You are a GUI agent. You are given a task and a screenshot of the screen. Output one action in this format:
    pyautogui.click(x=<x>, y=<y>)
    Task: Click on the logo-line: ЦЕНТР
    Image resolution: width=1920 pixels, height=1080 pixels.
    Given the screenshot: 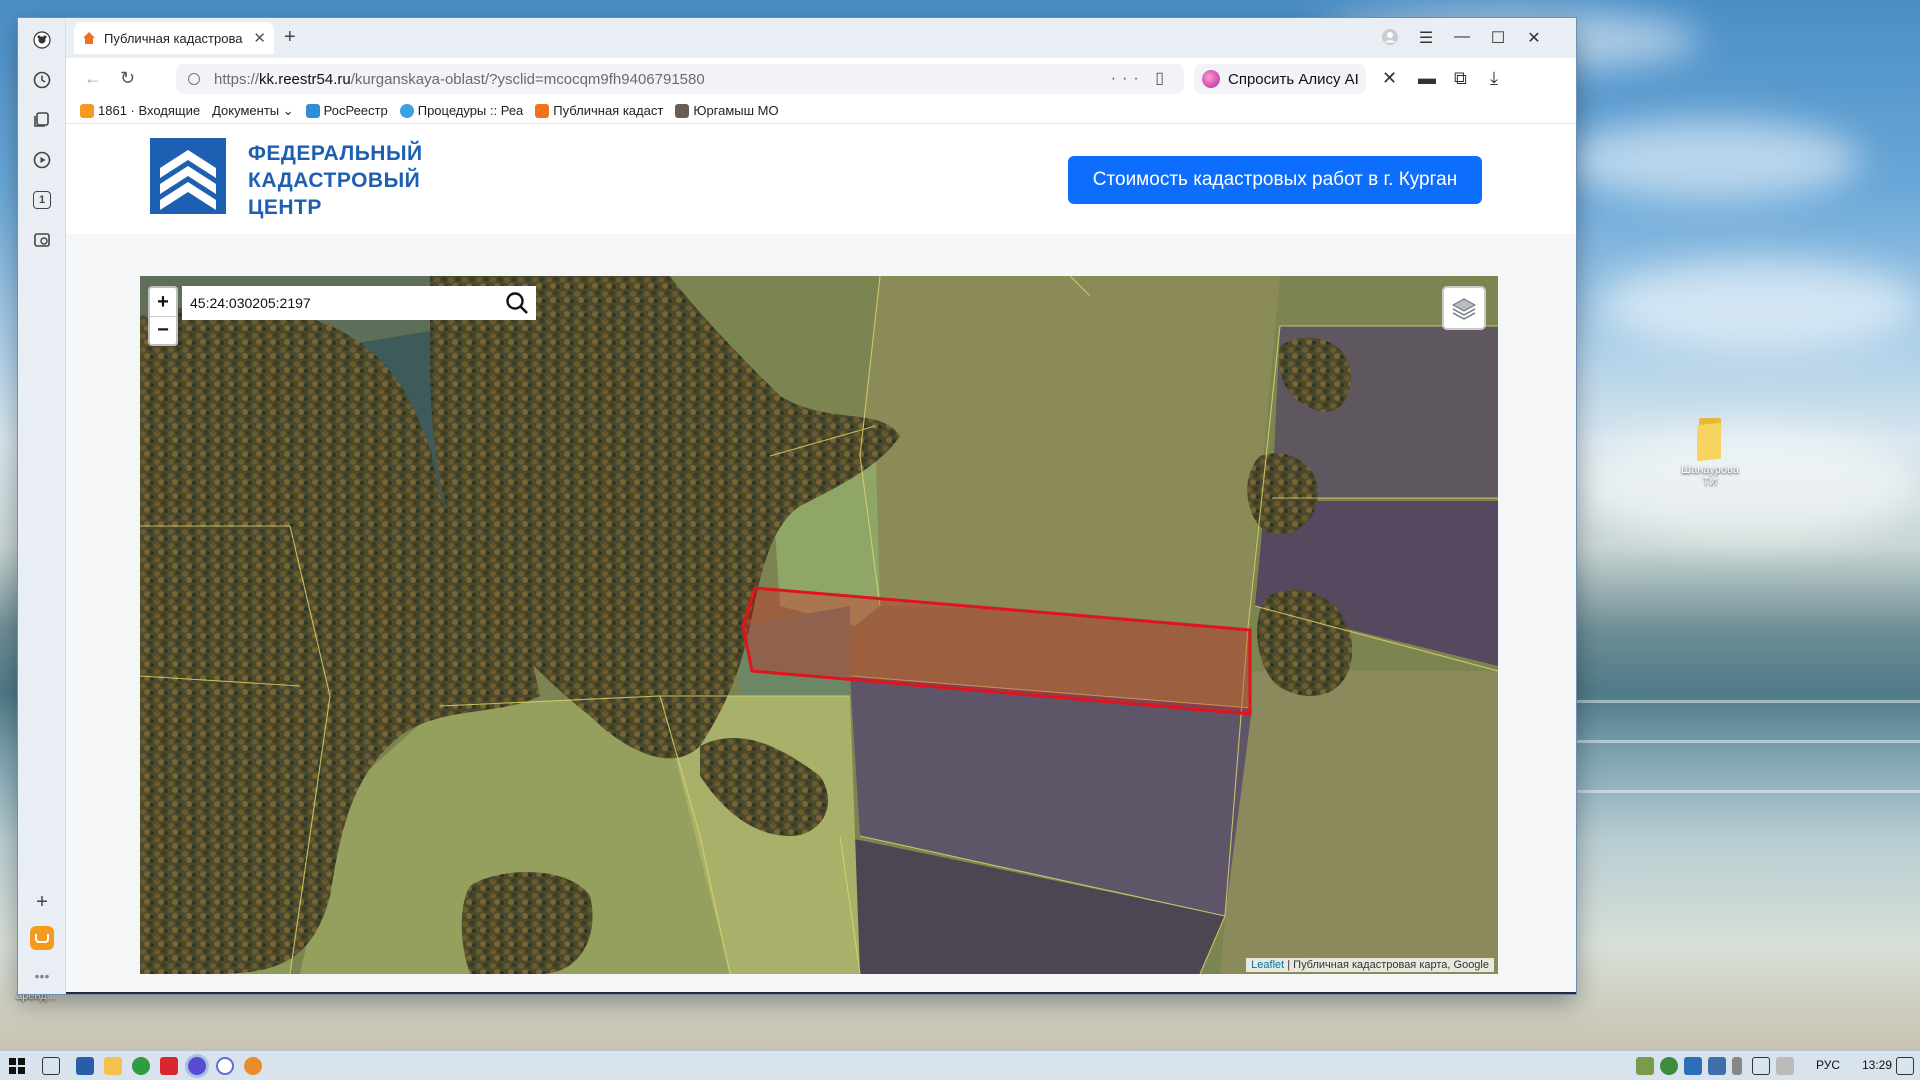 What is the action you would take?
    pyautogui.click(x=285, y=207)
    